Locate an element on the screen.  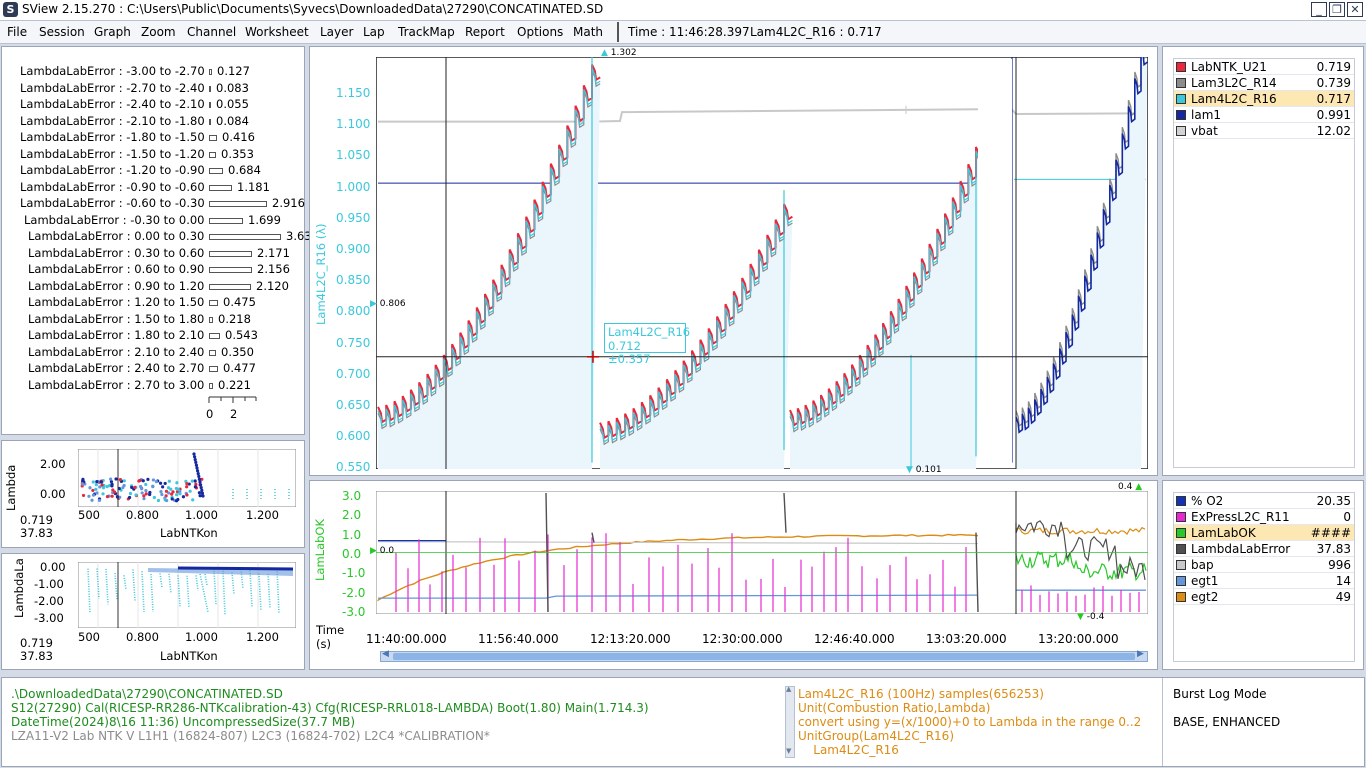
scroll-up-icon: ▲ is located at coordinates (788, 689).